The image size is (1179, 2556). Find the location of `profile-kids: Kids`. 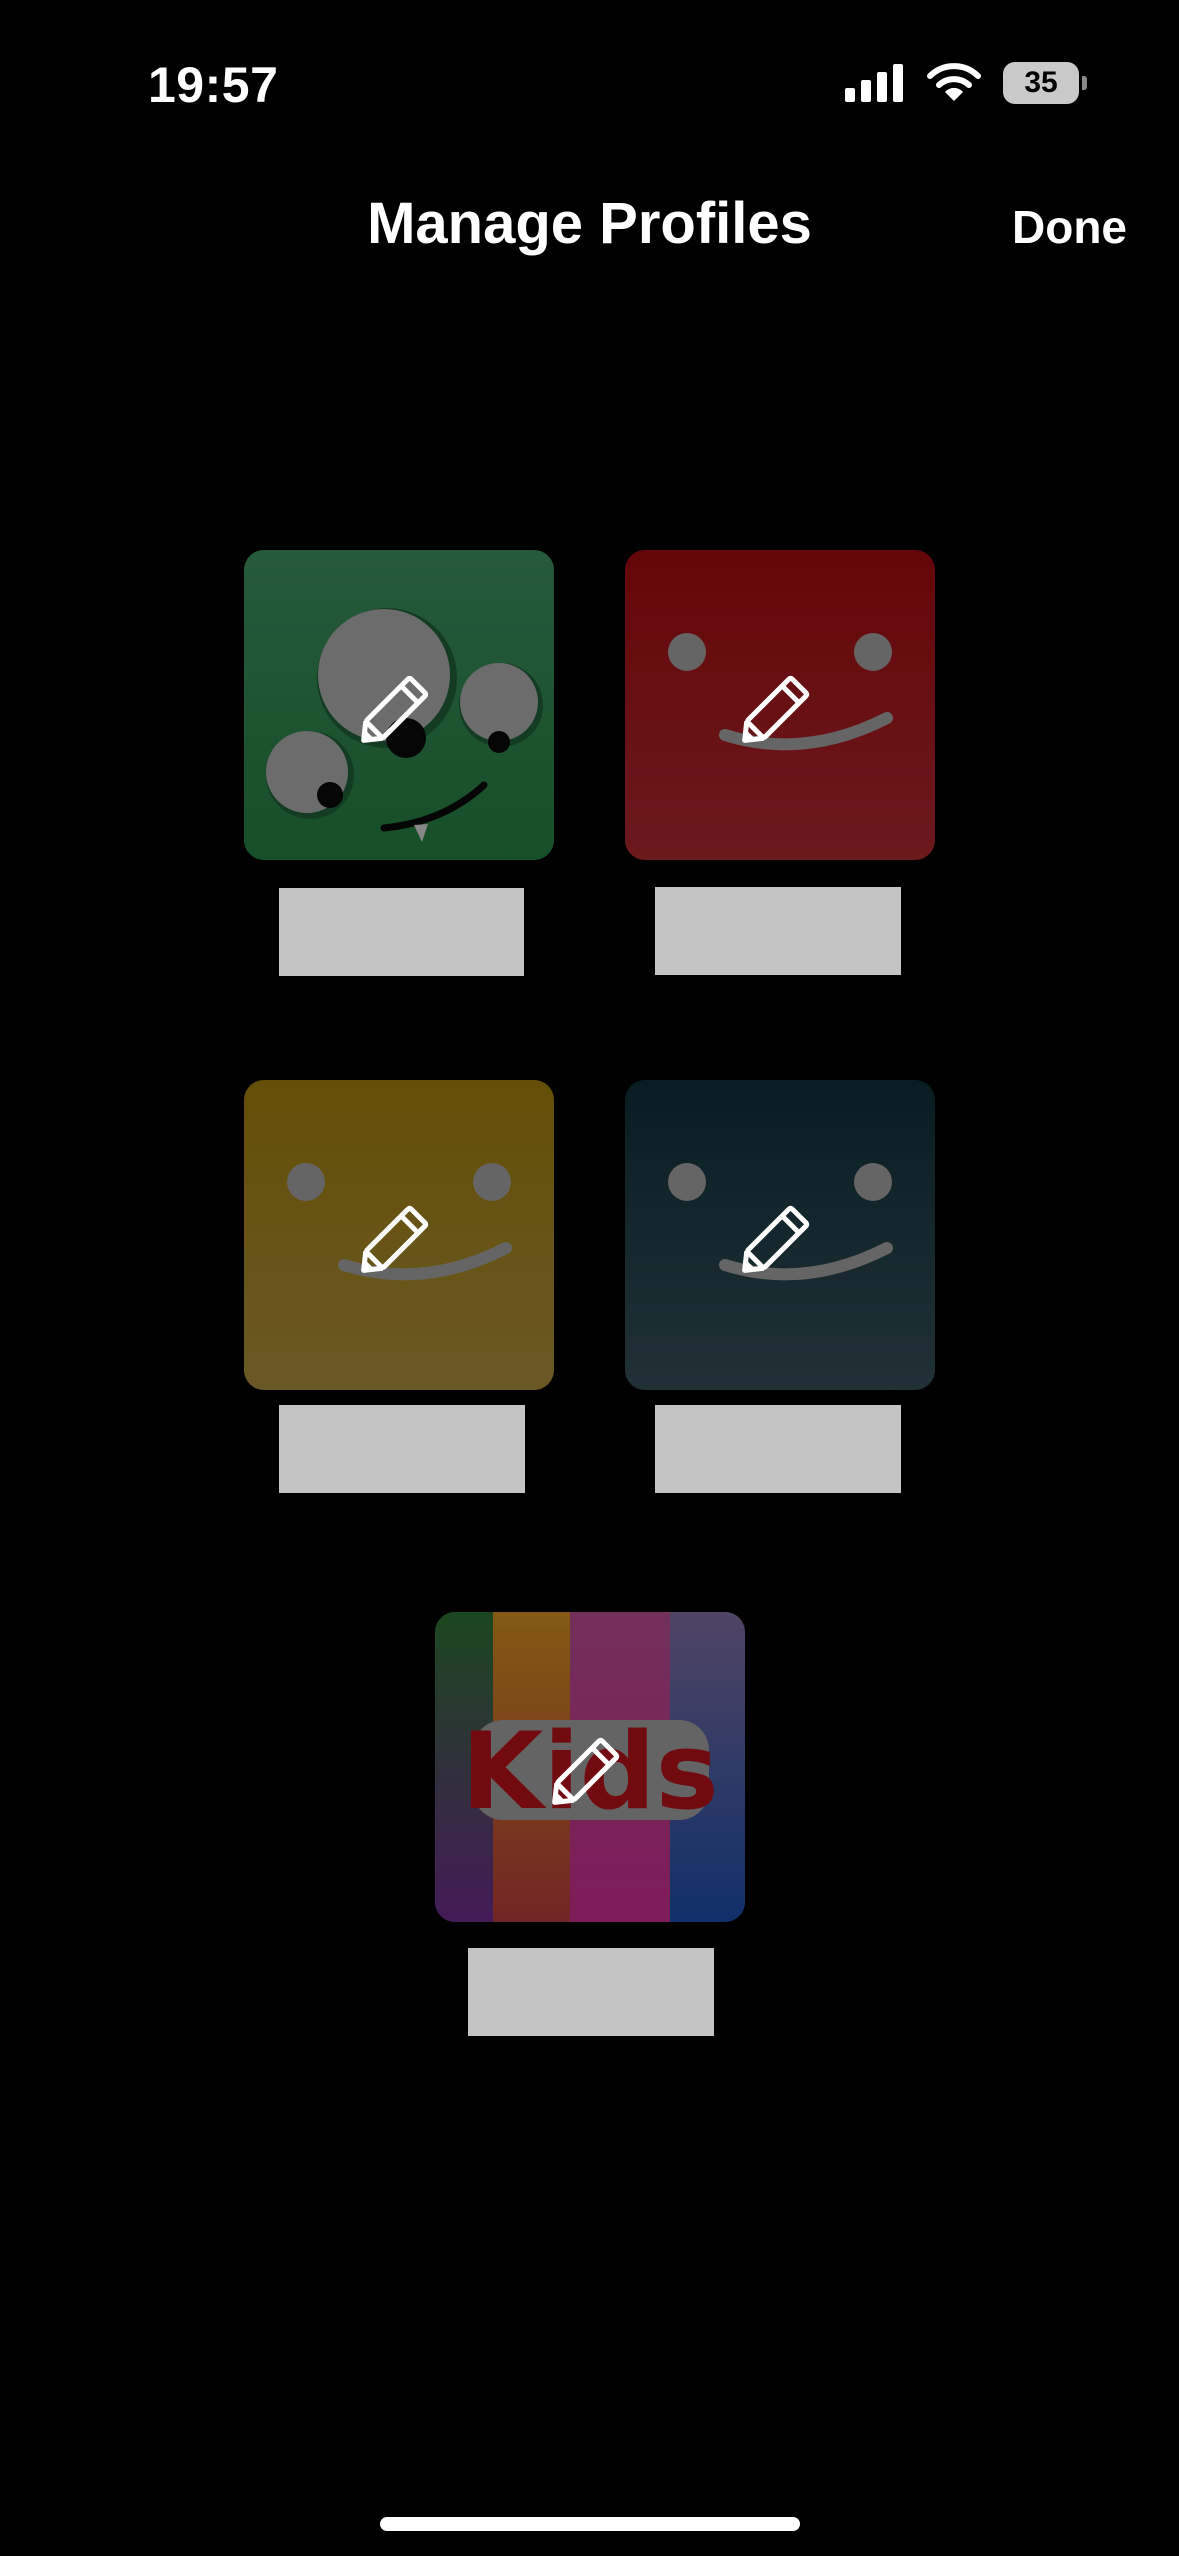

profile-kids: Kids is located at coordinates (590, 1824).